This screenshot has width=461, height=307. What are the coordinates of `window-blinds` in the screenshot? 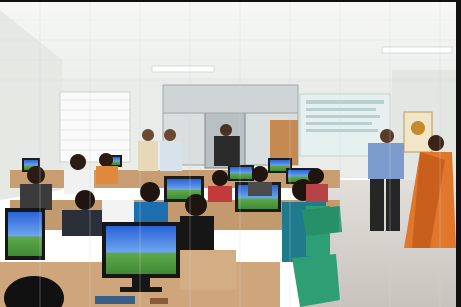 It's located at (95, 127).